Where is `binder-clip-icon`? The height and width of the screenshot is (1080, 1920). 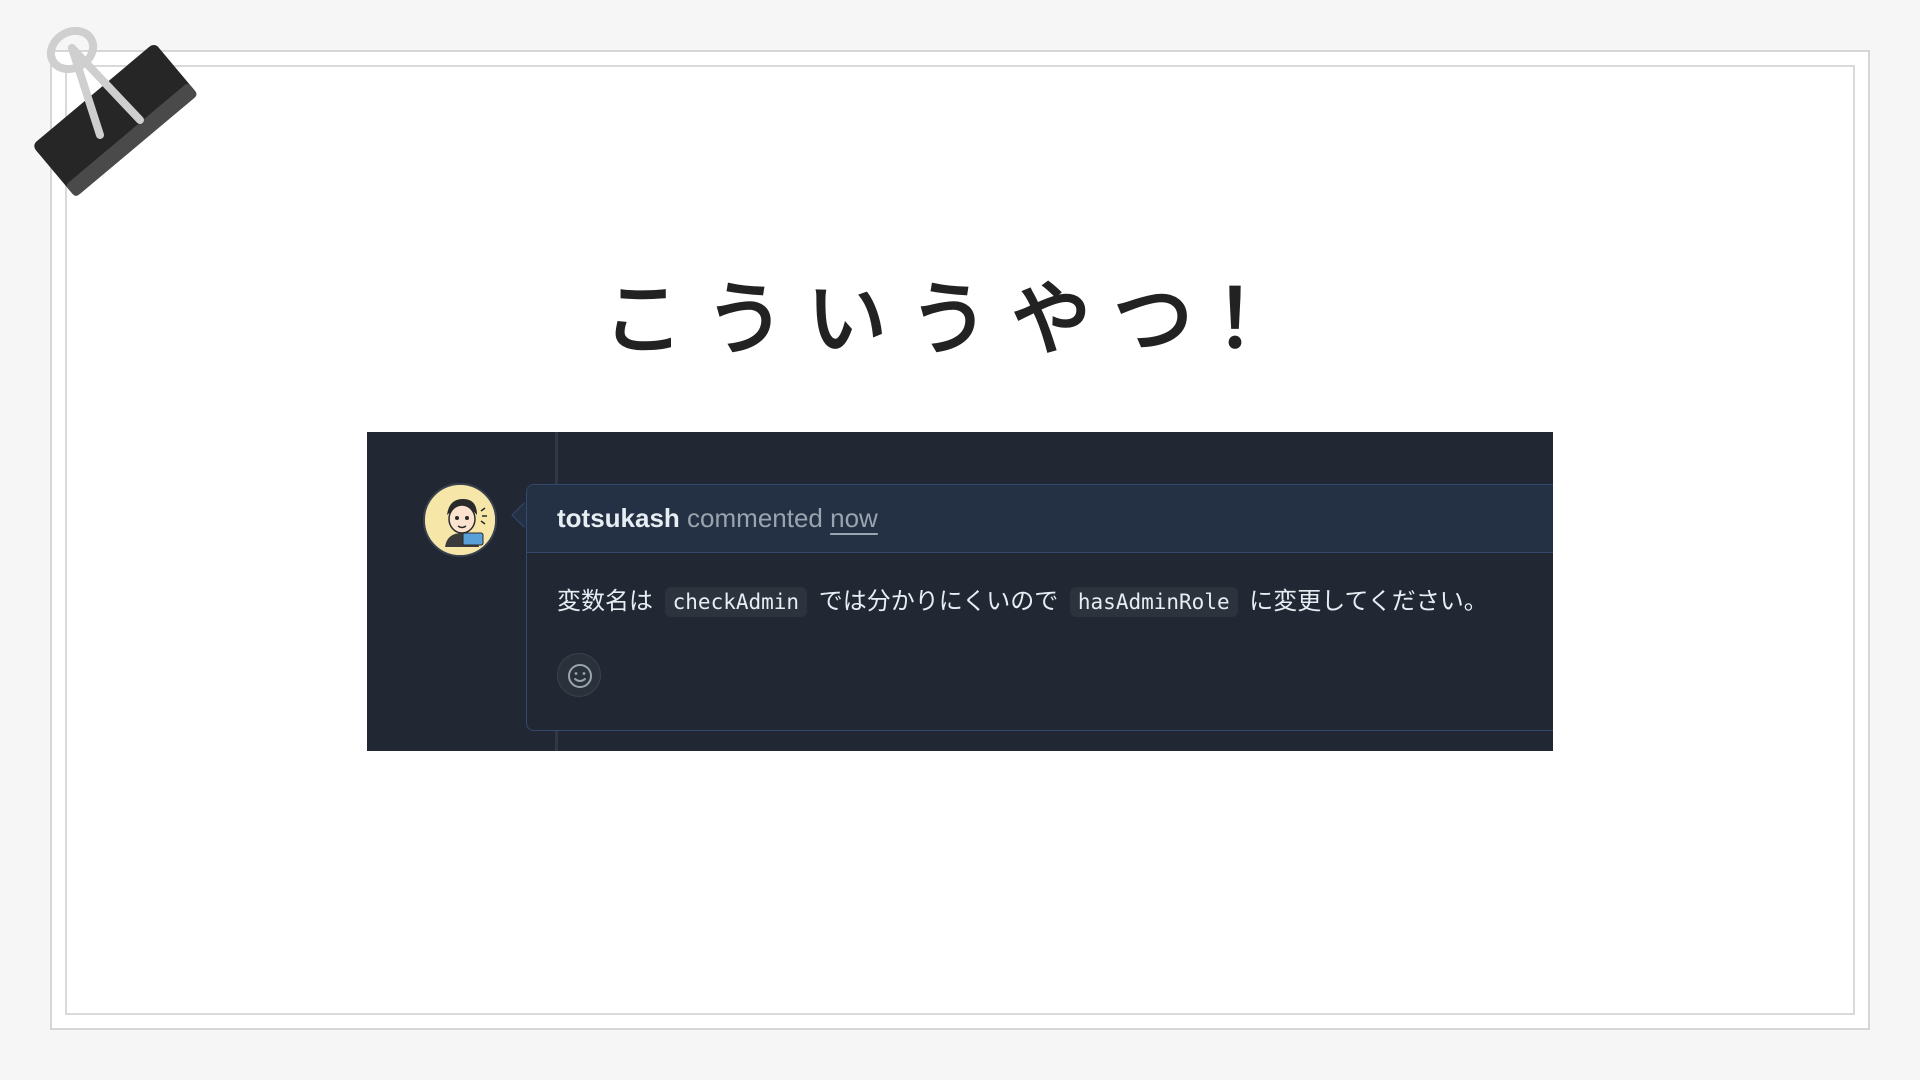 binder-clip-icon is located at coordinates (115, 111).